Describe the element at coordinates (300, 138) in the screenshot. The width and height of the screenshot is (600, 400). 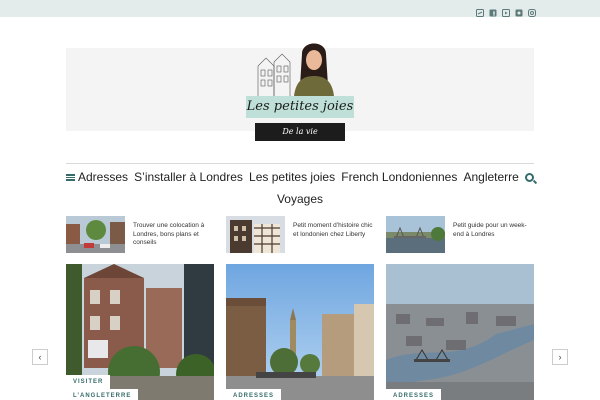
I see `logo-subtitle: De la vie Londonienne` at that location.